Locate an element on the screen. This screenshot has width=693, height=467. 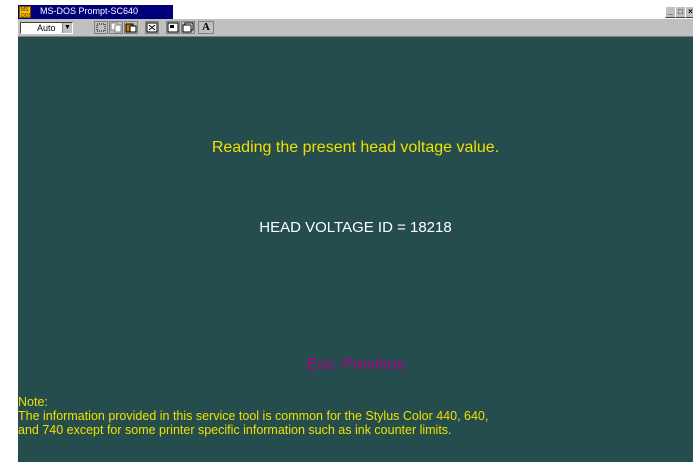
properties-icon is located at coordinates (173, 27).